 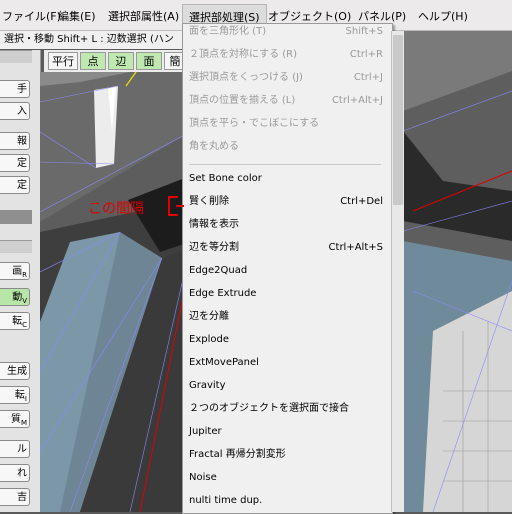 I want to click on edge-mode-button: 辺, so click(x=121, y=61).